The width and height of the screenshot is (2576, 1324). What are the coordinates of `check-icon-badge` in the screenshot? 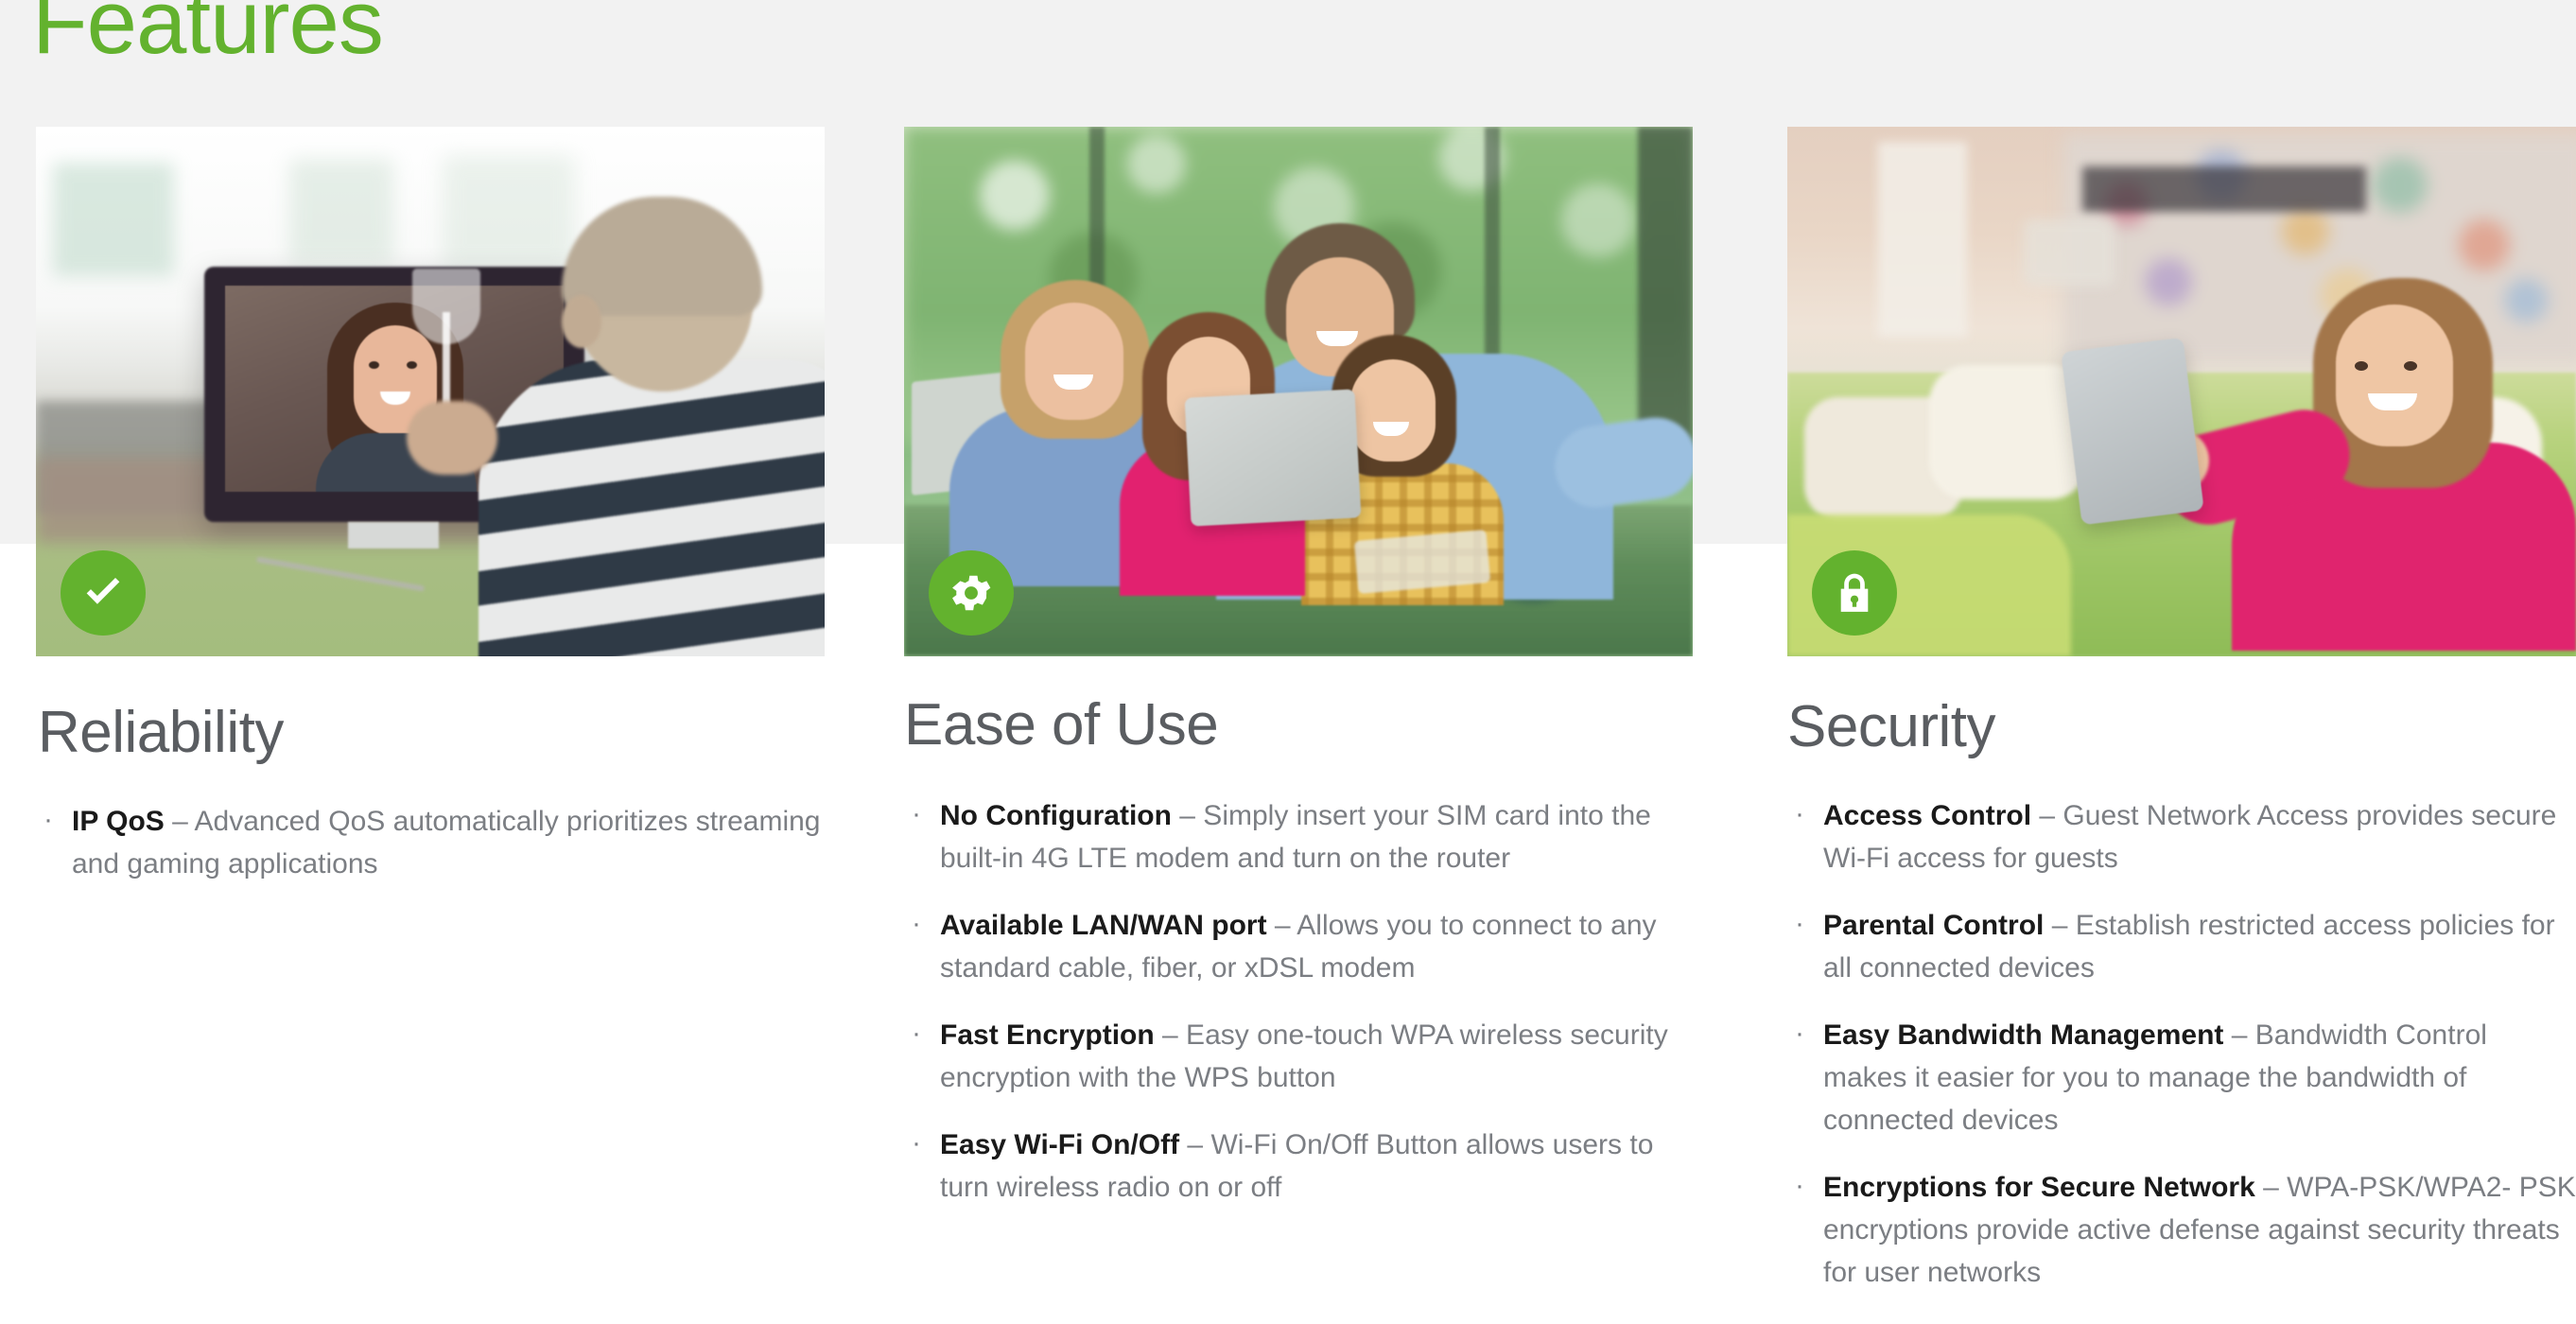 It's located at (103, 593).